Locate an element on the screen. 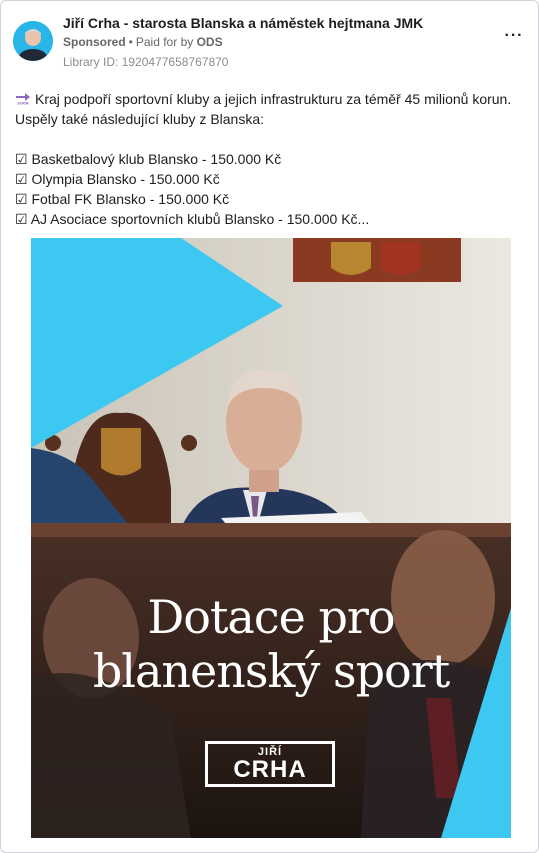 The height and width of the screenshot is (853, 539). svg-text: SOON is located at coordinates (22, 104).